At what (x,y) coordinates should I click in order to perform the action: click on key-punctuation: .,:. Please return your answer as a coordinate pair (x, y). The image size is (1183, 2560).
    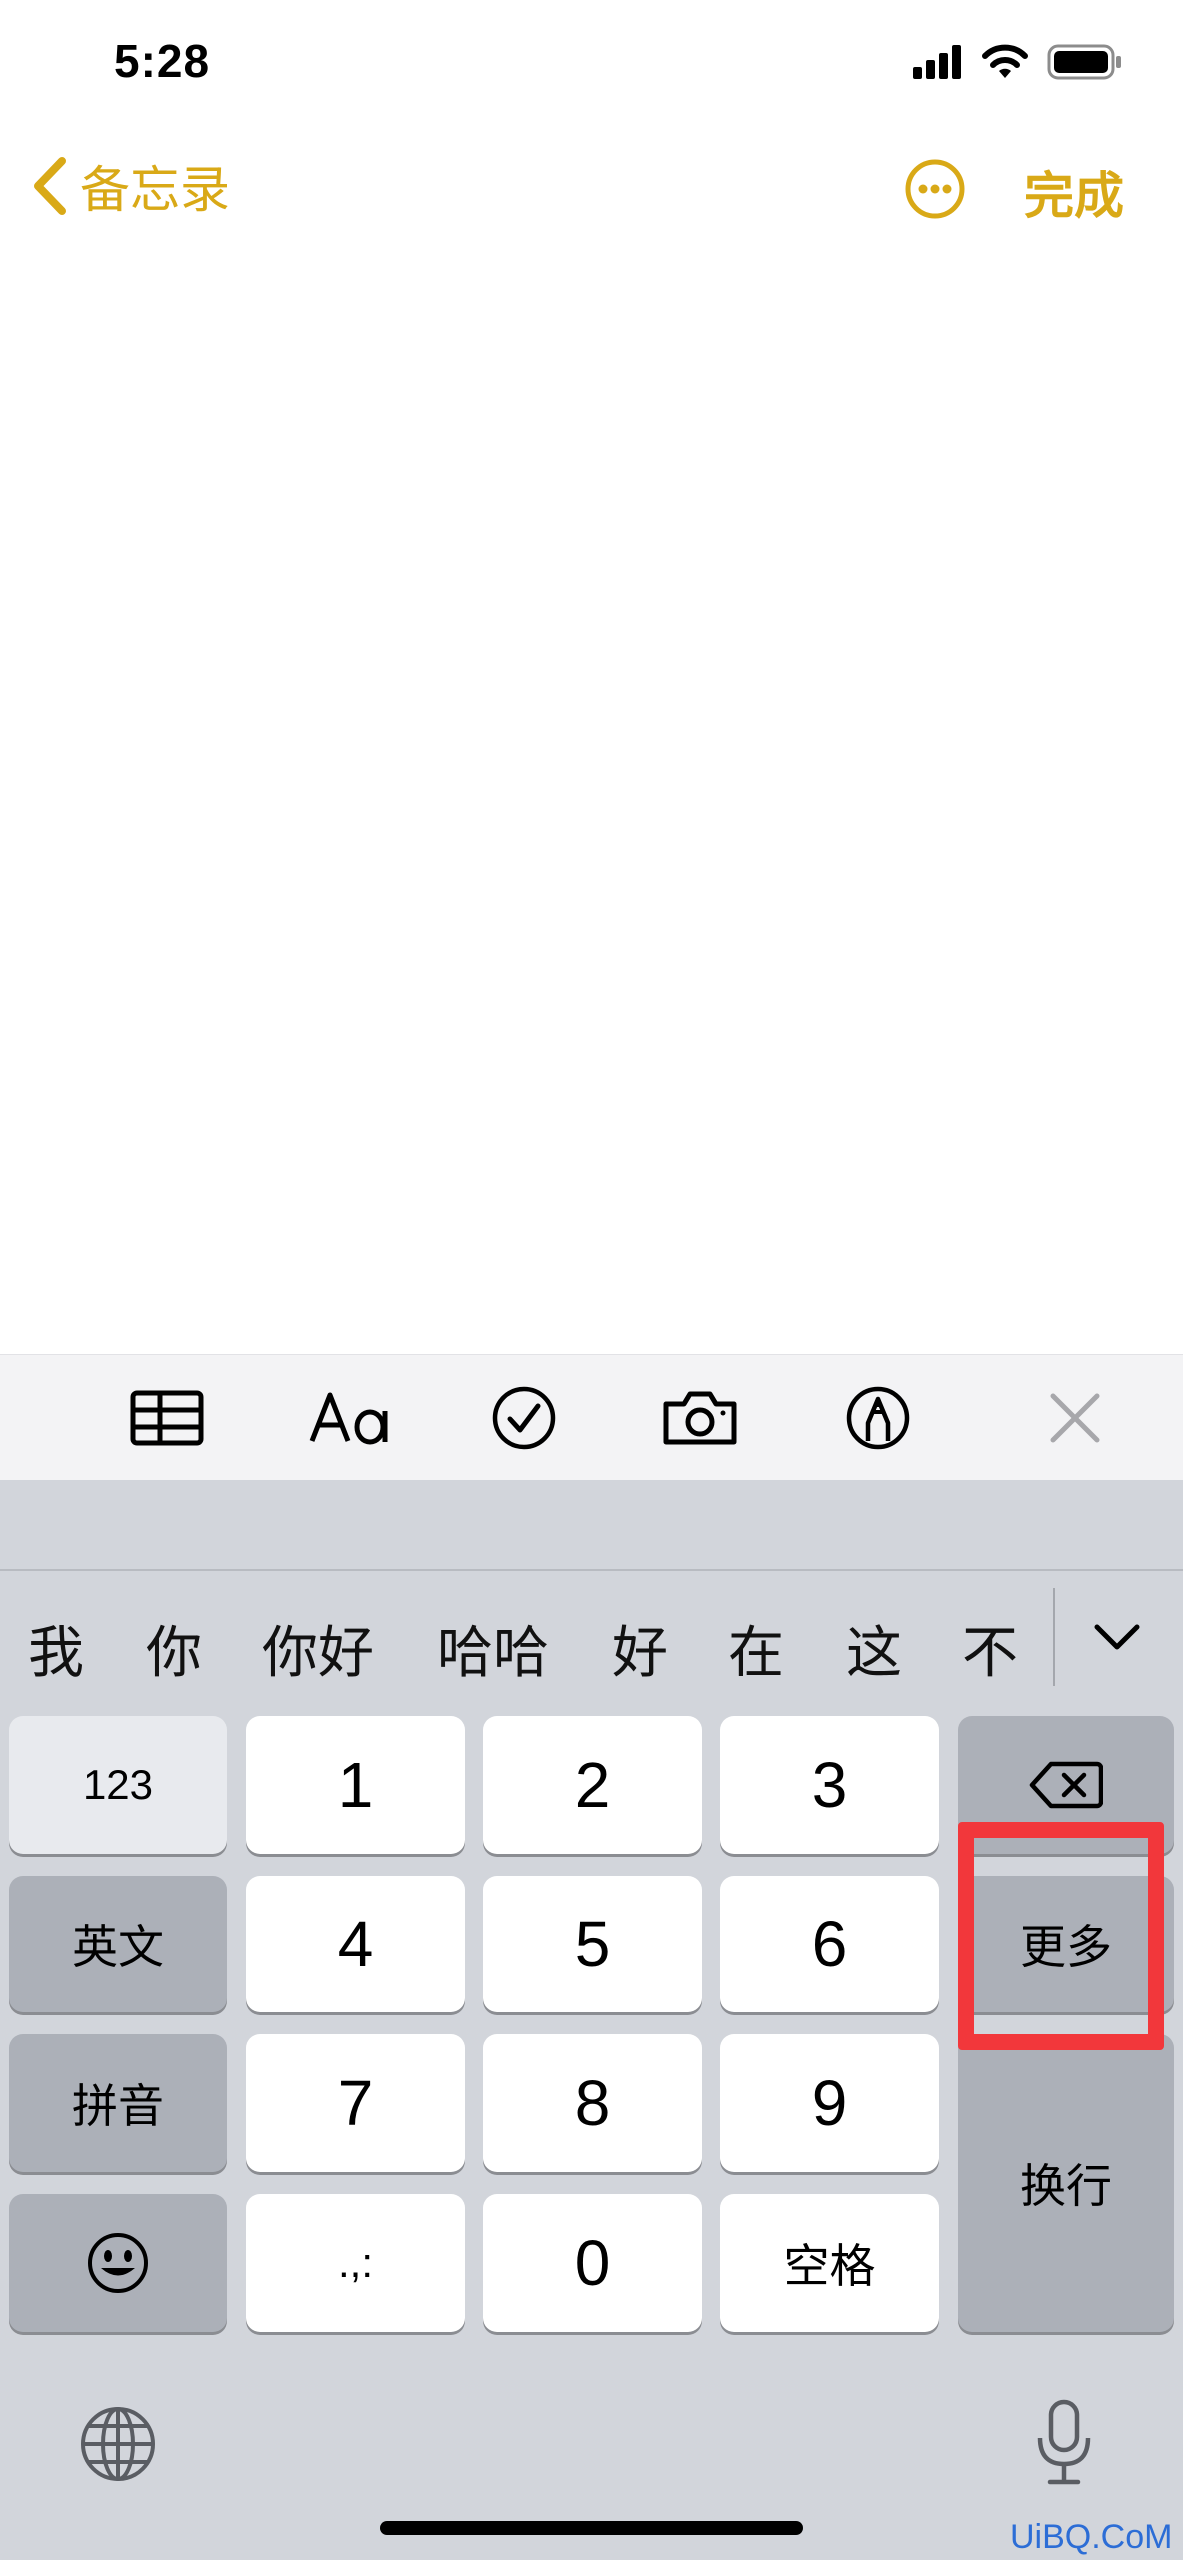
    Looking at the image, I should click on (355, 2263).